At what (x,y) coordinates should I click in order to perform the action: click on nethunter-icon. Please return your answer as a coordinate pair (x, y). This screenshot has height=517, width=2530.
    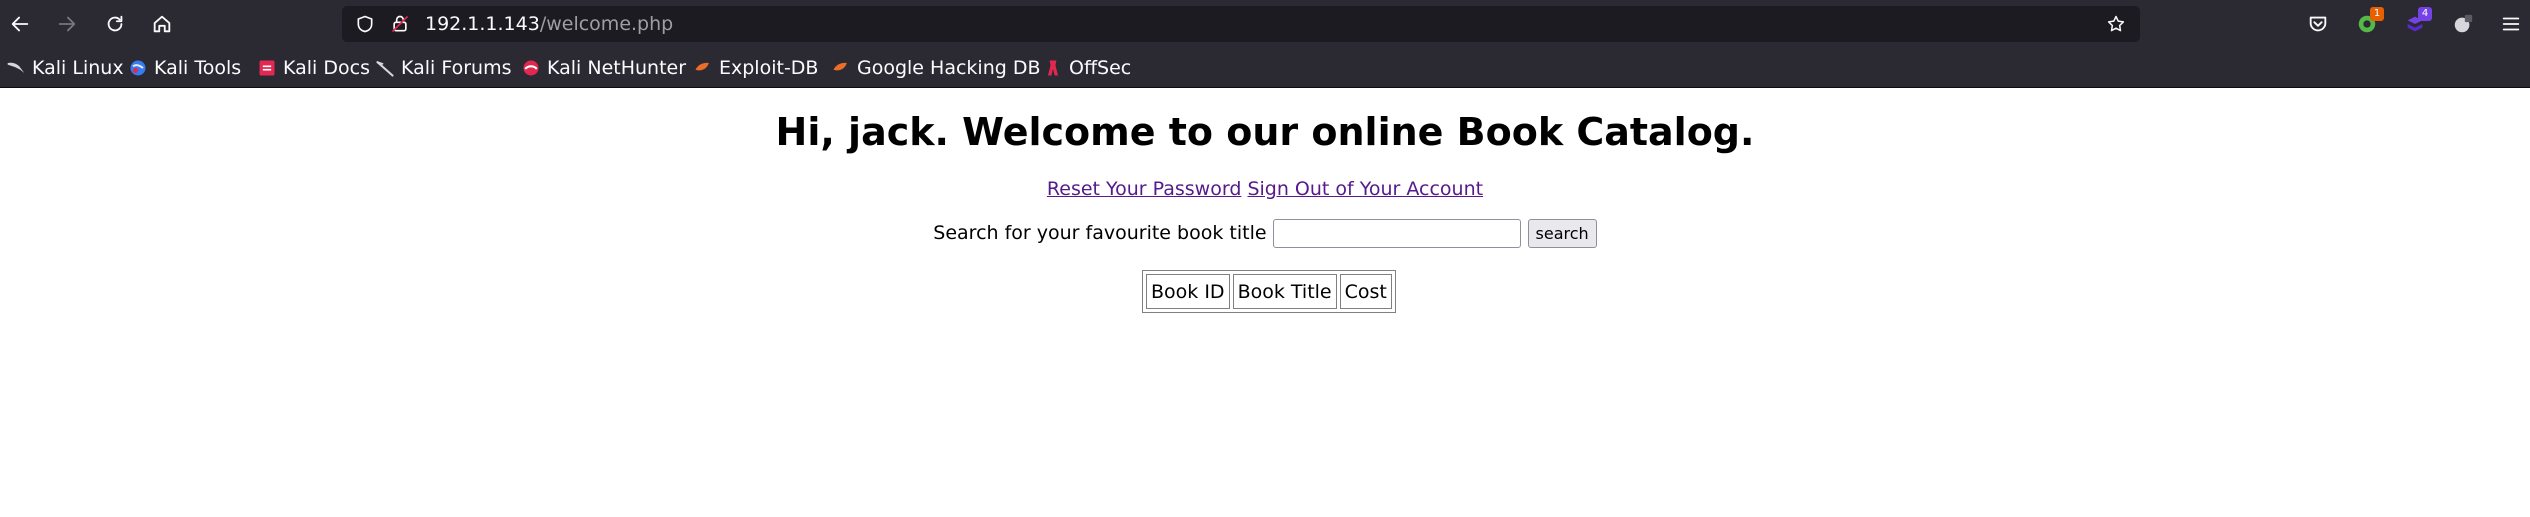
    Looking at the image, I should click on (531, 68).